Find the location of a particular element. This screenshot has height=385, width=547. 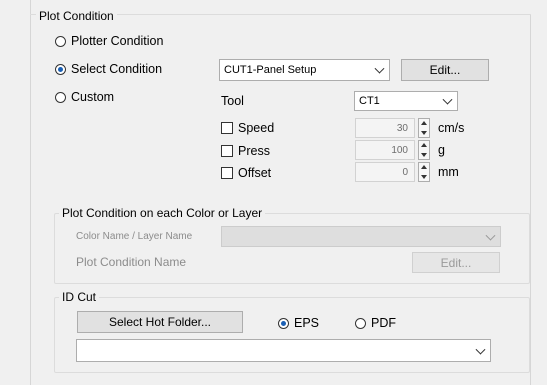

press-unit: g is located at coordinates (441, 150).